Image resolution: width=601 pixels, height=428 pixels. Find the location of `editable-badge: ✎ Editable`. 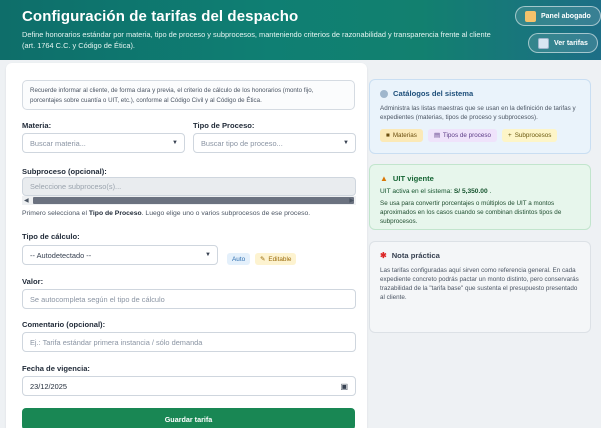

editable-badge: ✎ Editable is located at coordinates (276, 259).